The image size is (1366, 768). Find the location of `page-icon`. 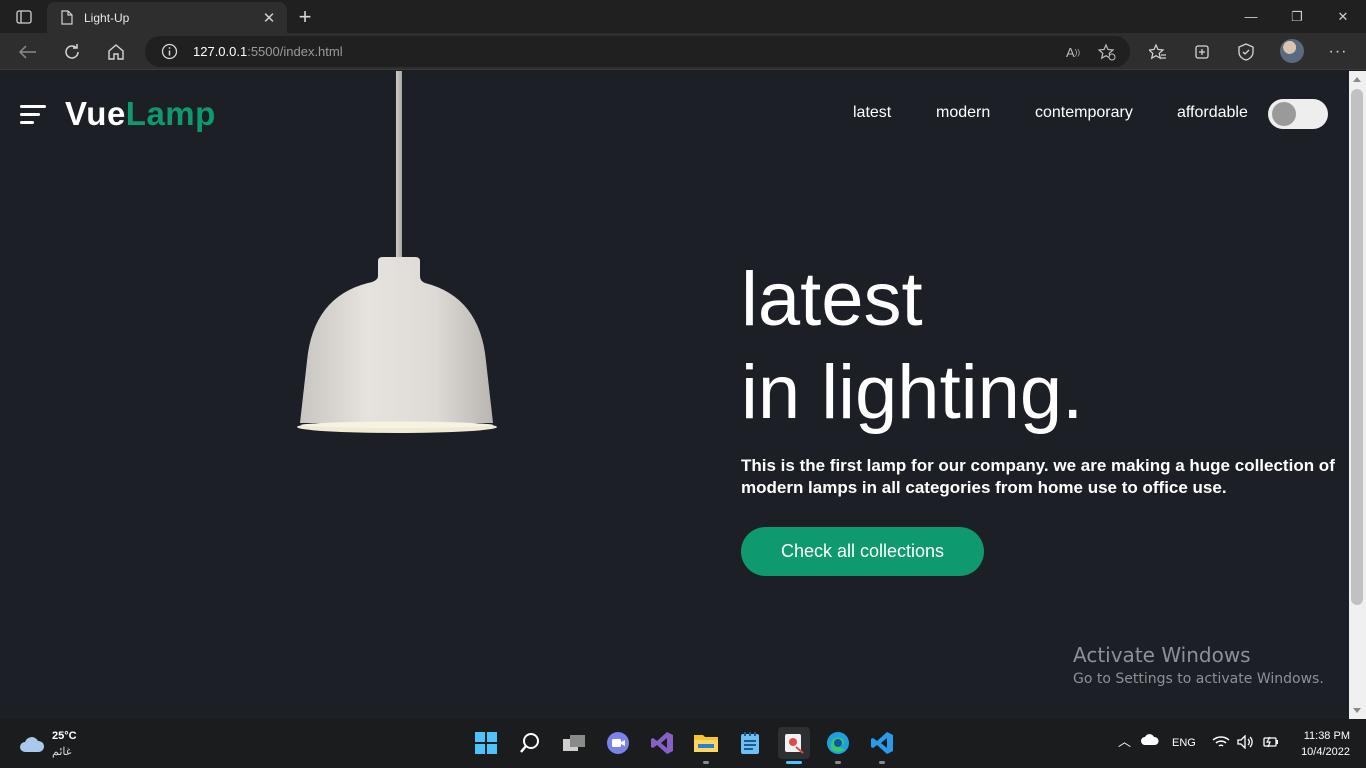

page-icon is located at coordinates (67, 18).